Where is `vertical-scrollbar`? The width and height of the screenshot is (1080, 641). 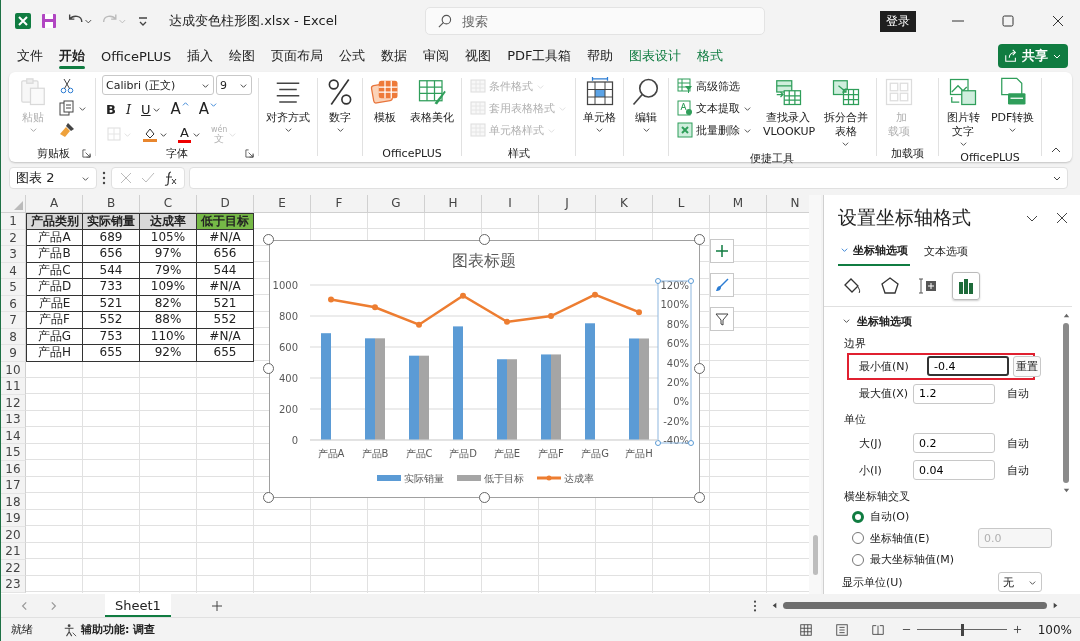 vertical-scrollbar is located at coordinates (815, 394).